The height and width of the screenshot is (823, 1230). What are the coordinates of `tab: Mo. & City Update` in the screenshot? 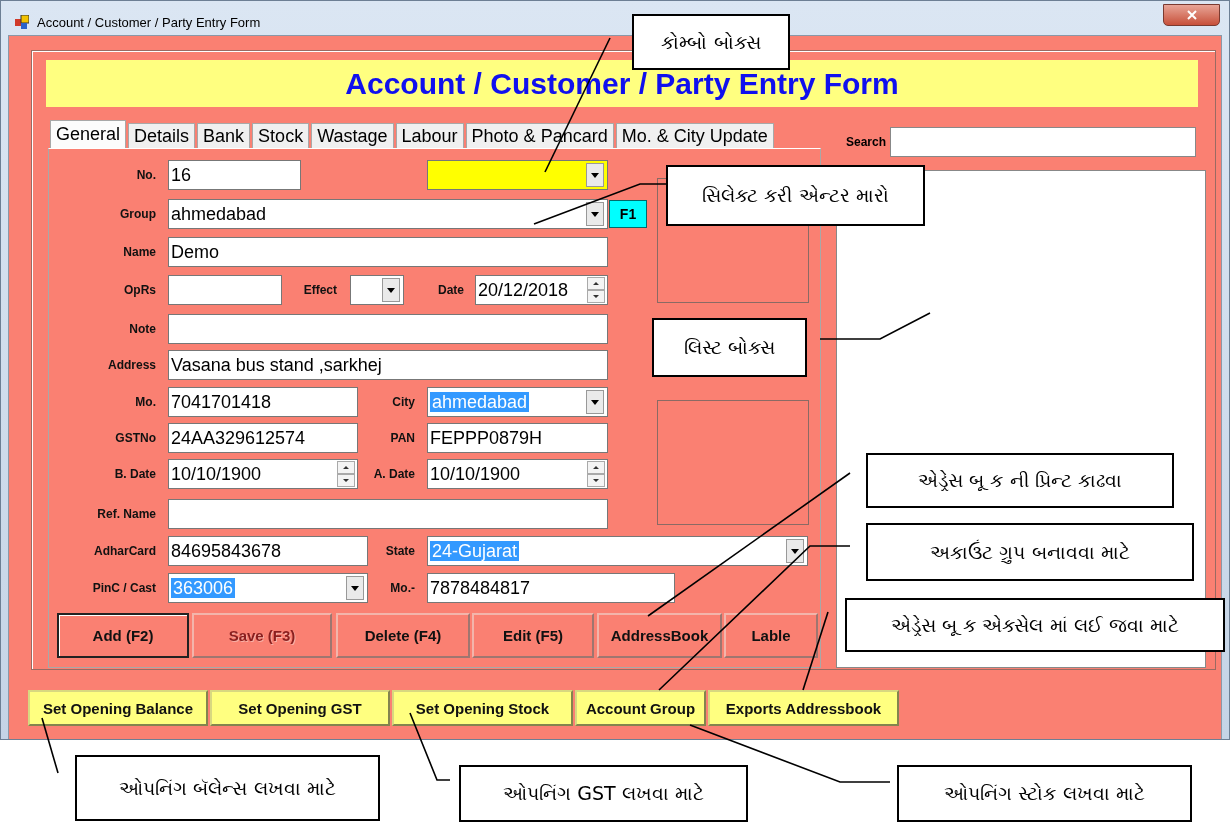 It's located at (694, 135).